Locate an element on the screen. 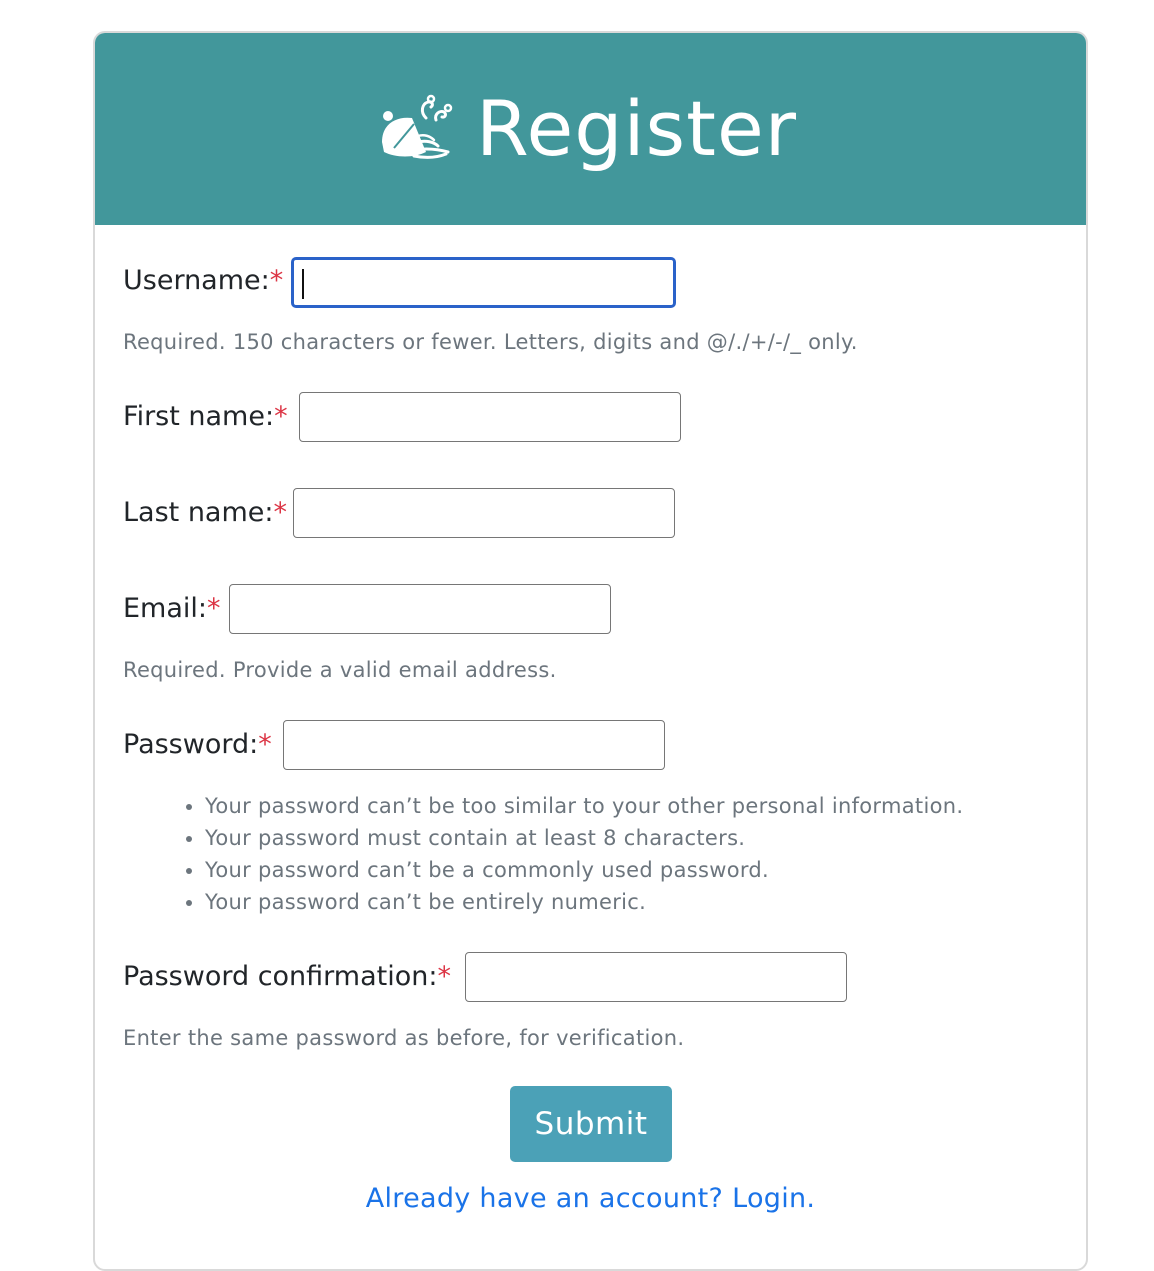 This screenshot has height=1271, width=1154. email-help: Required. Provide a valid email address. is located at coordinates (340, 670).